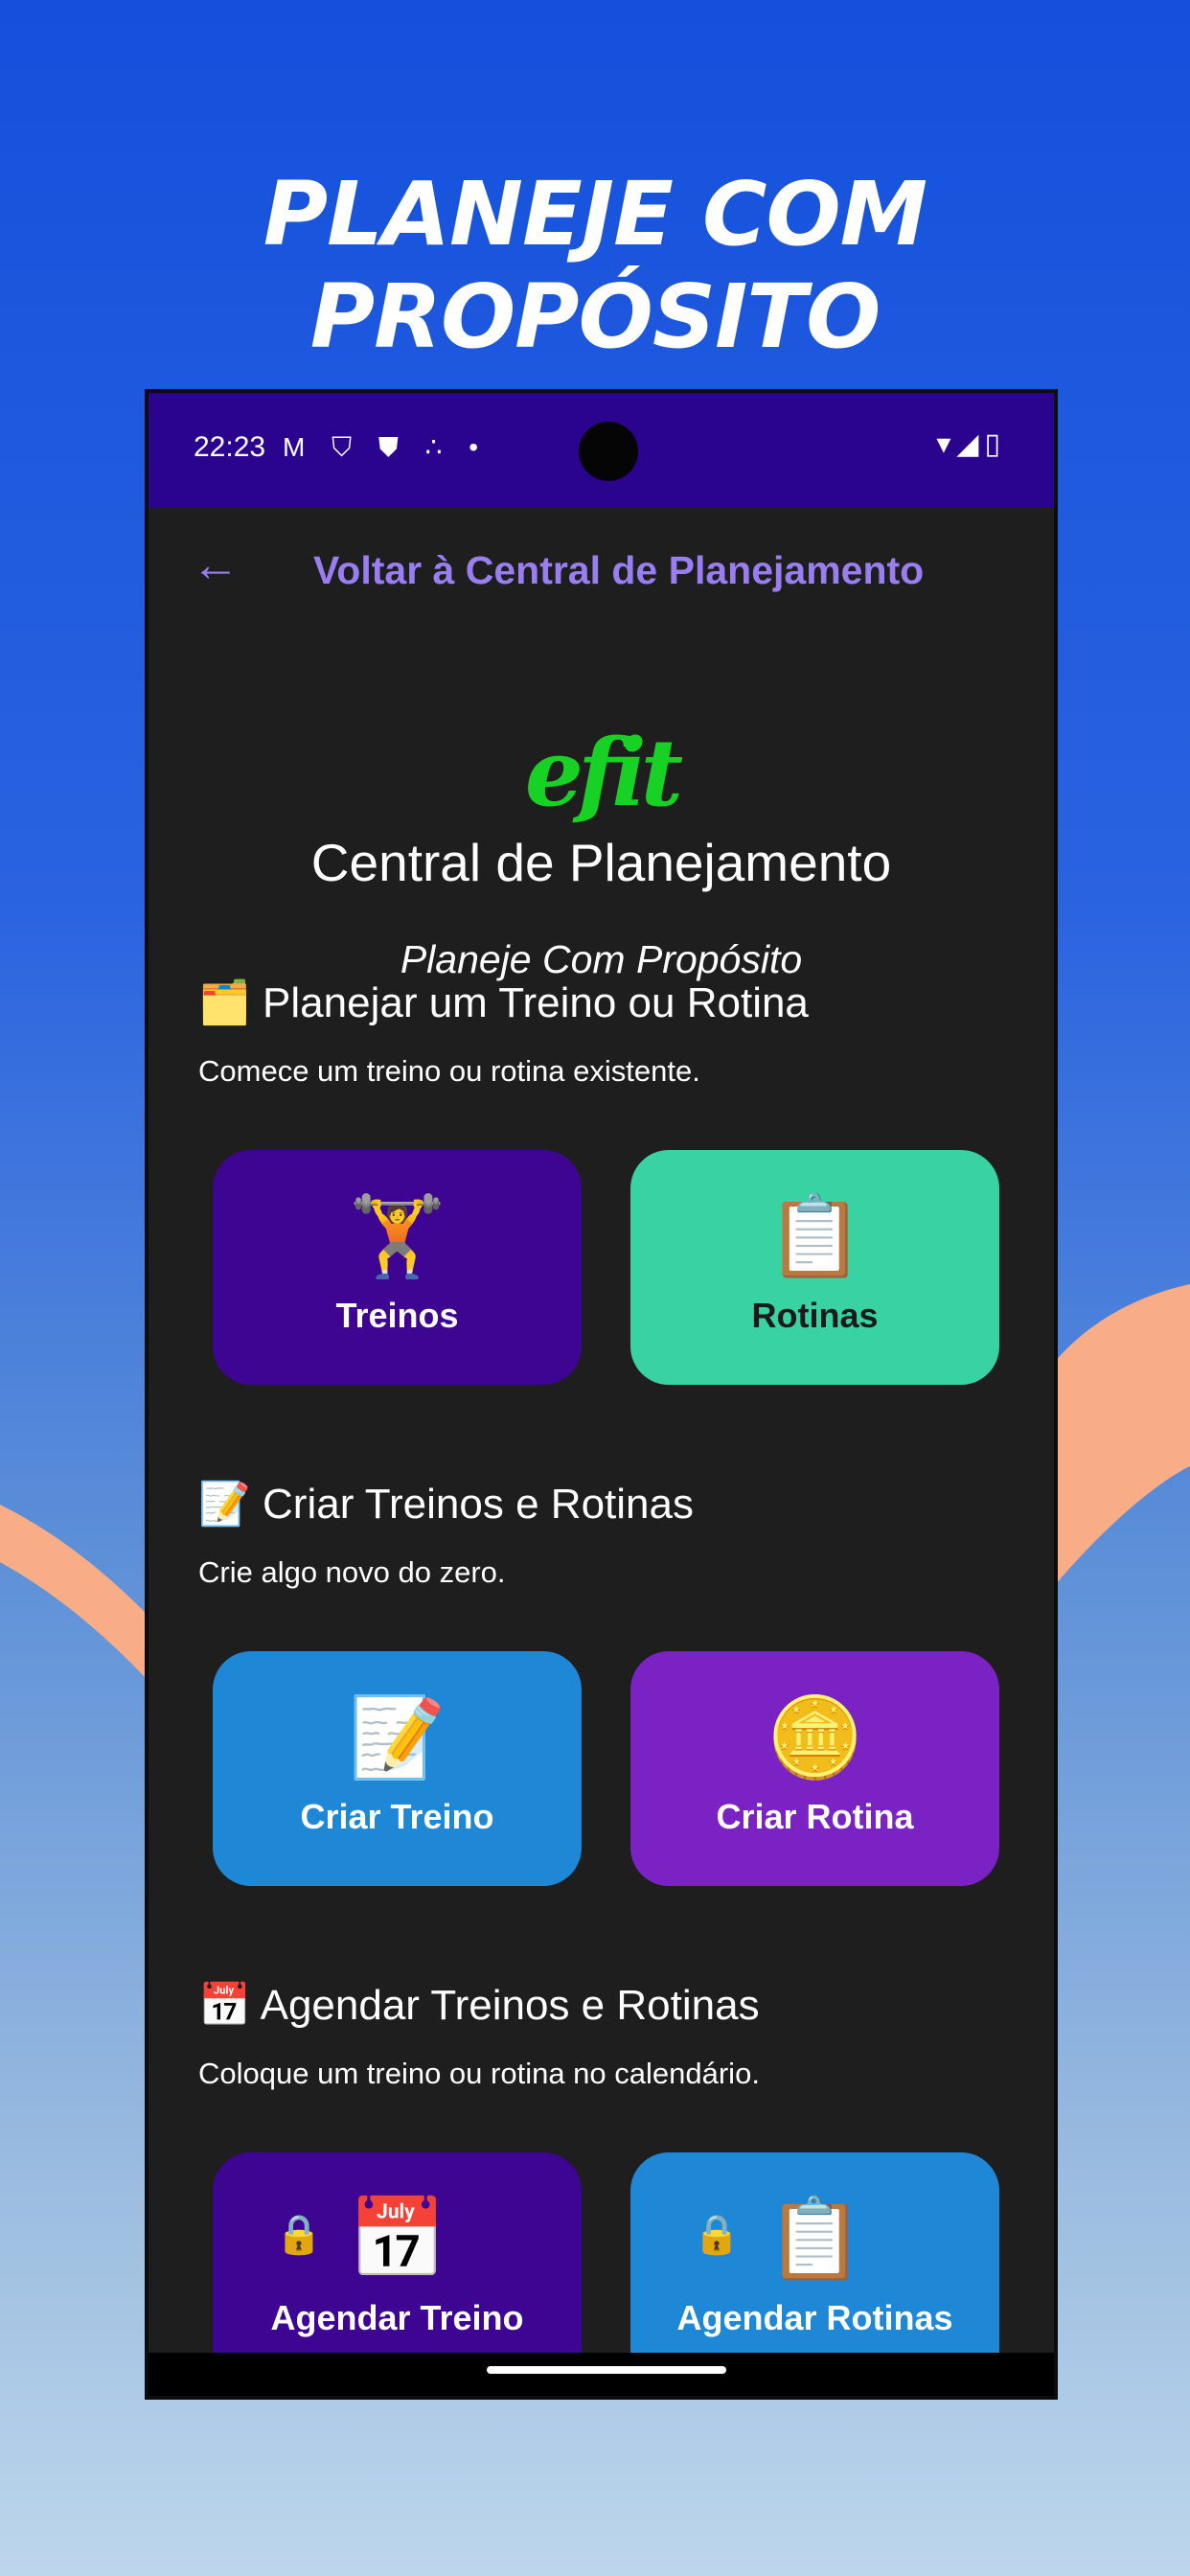 The image size is (1190, 2576). I want to click on page-subtitle: Planeje Com Propósito, so click(602, 959).